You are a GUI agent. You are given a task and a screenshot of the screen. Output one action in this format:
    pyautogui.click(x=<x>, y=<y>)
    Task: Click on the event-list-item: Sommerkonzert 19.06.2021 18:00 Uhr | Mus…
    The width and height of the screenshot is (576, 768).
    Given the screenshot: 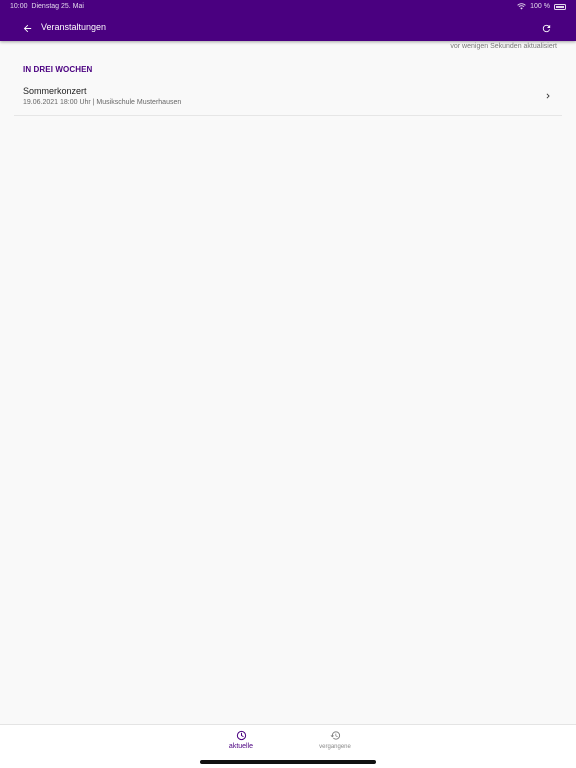 What is the action you would take?
    pyautogui.click(x=288, y=98)
    